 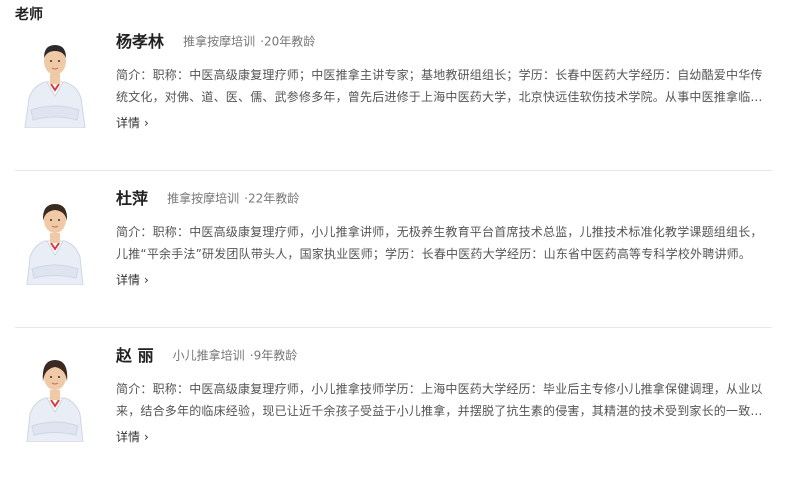 I want to click on teacher-name: 赵 丽, so click(x=135, y=355).